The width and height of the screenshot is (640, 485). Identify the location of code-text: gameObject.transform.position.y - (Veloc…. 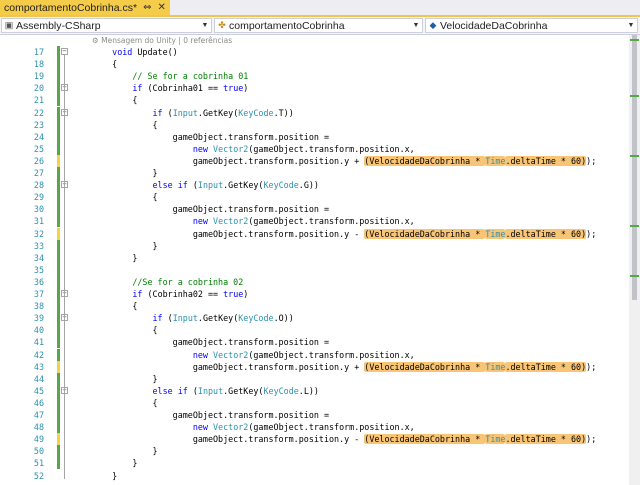
(344, 439).